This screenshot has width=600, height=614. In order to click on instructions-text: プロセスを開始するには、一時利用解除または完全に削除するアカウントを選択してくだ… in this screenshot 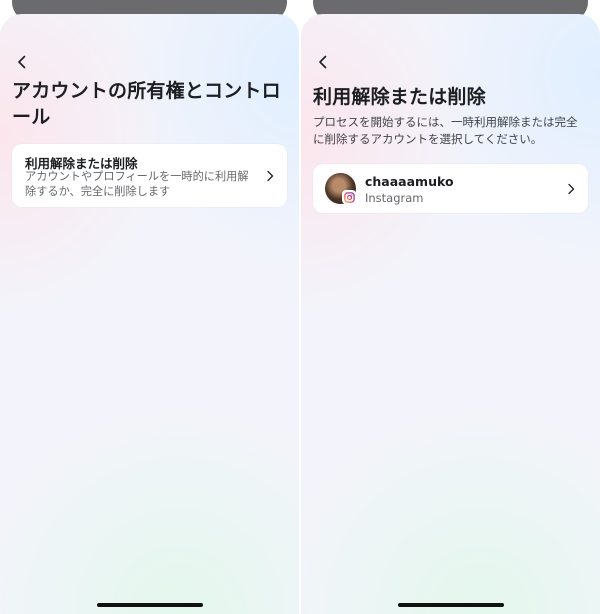, I will do `click(445, 130)`.